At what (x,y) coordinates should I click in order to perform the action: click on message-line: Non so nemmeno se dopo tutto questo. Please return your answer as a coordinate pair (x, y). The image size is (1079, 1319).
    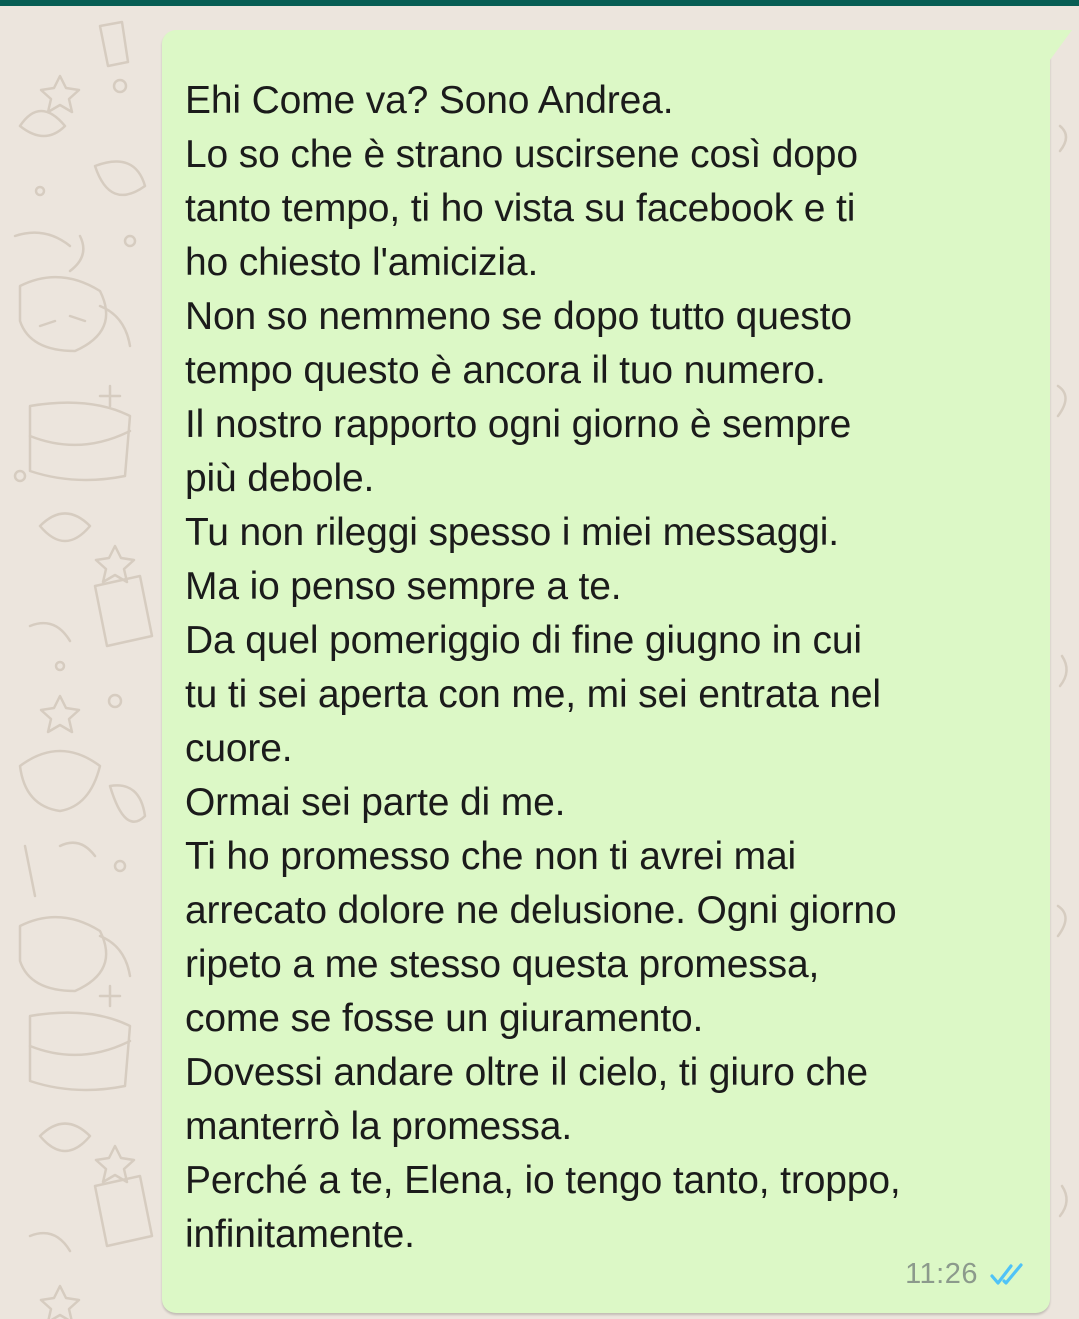
    Looking at the image, I should click on (518, 316).